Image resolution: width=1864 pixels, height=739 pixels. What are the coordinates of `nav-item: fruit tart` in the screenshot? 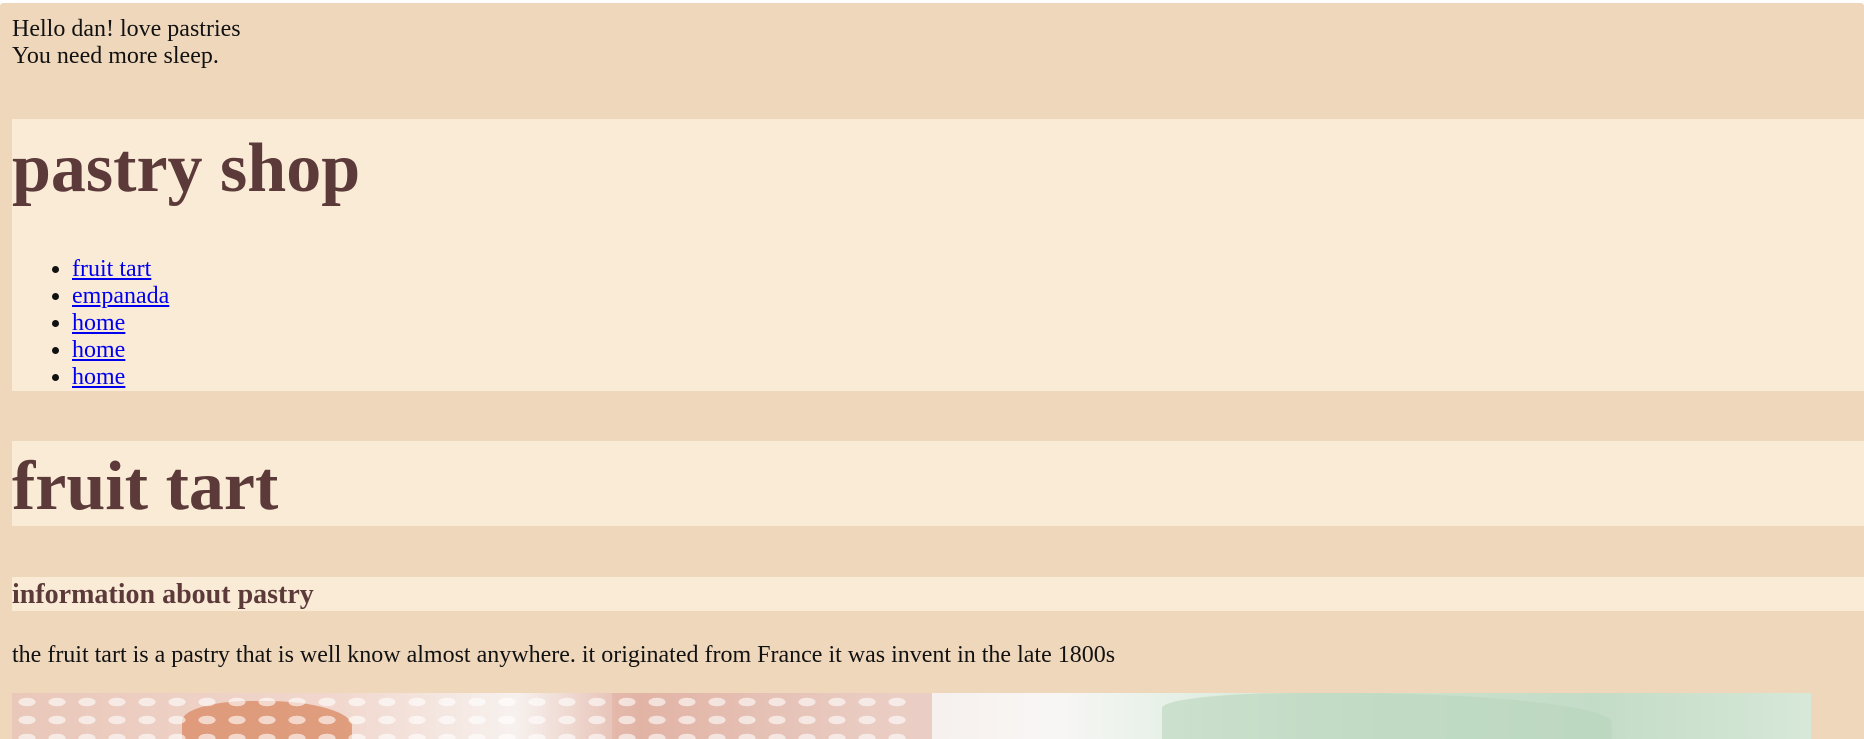 It's located at (120, 269).